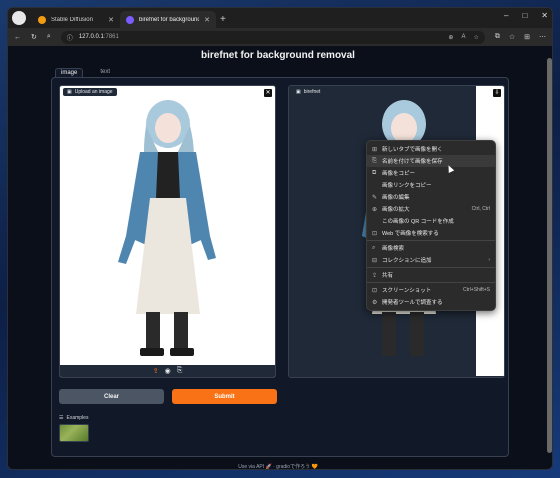 This screenshot has width=560, height=478. Describe the element at coordinates (375, 209) in the screenshot. I see `menu-item-icon: ⊕` at that location.